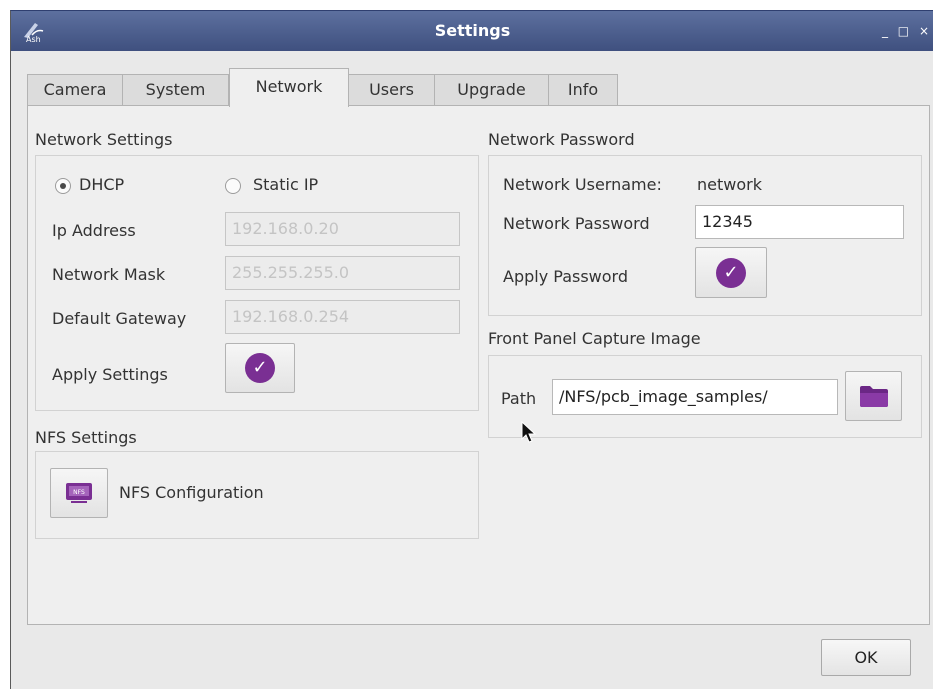 The height and width of the screenshot is (689, 933). What do you see at coordinates (582, 184) in the screenshot?
I see `network-username-label: Network Username:` at bounding box center [582, 184].